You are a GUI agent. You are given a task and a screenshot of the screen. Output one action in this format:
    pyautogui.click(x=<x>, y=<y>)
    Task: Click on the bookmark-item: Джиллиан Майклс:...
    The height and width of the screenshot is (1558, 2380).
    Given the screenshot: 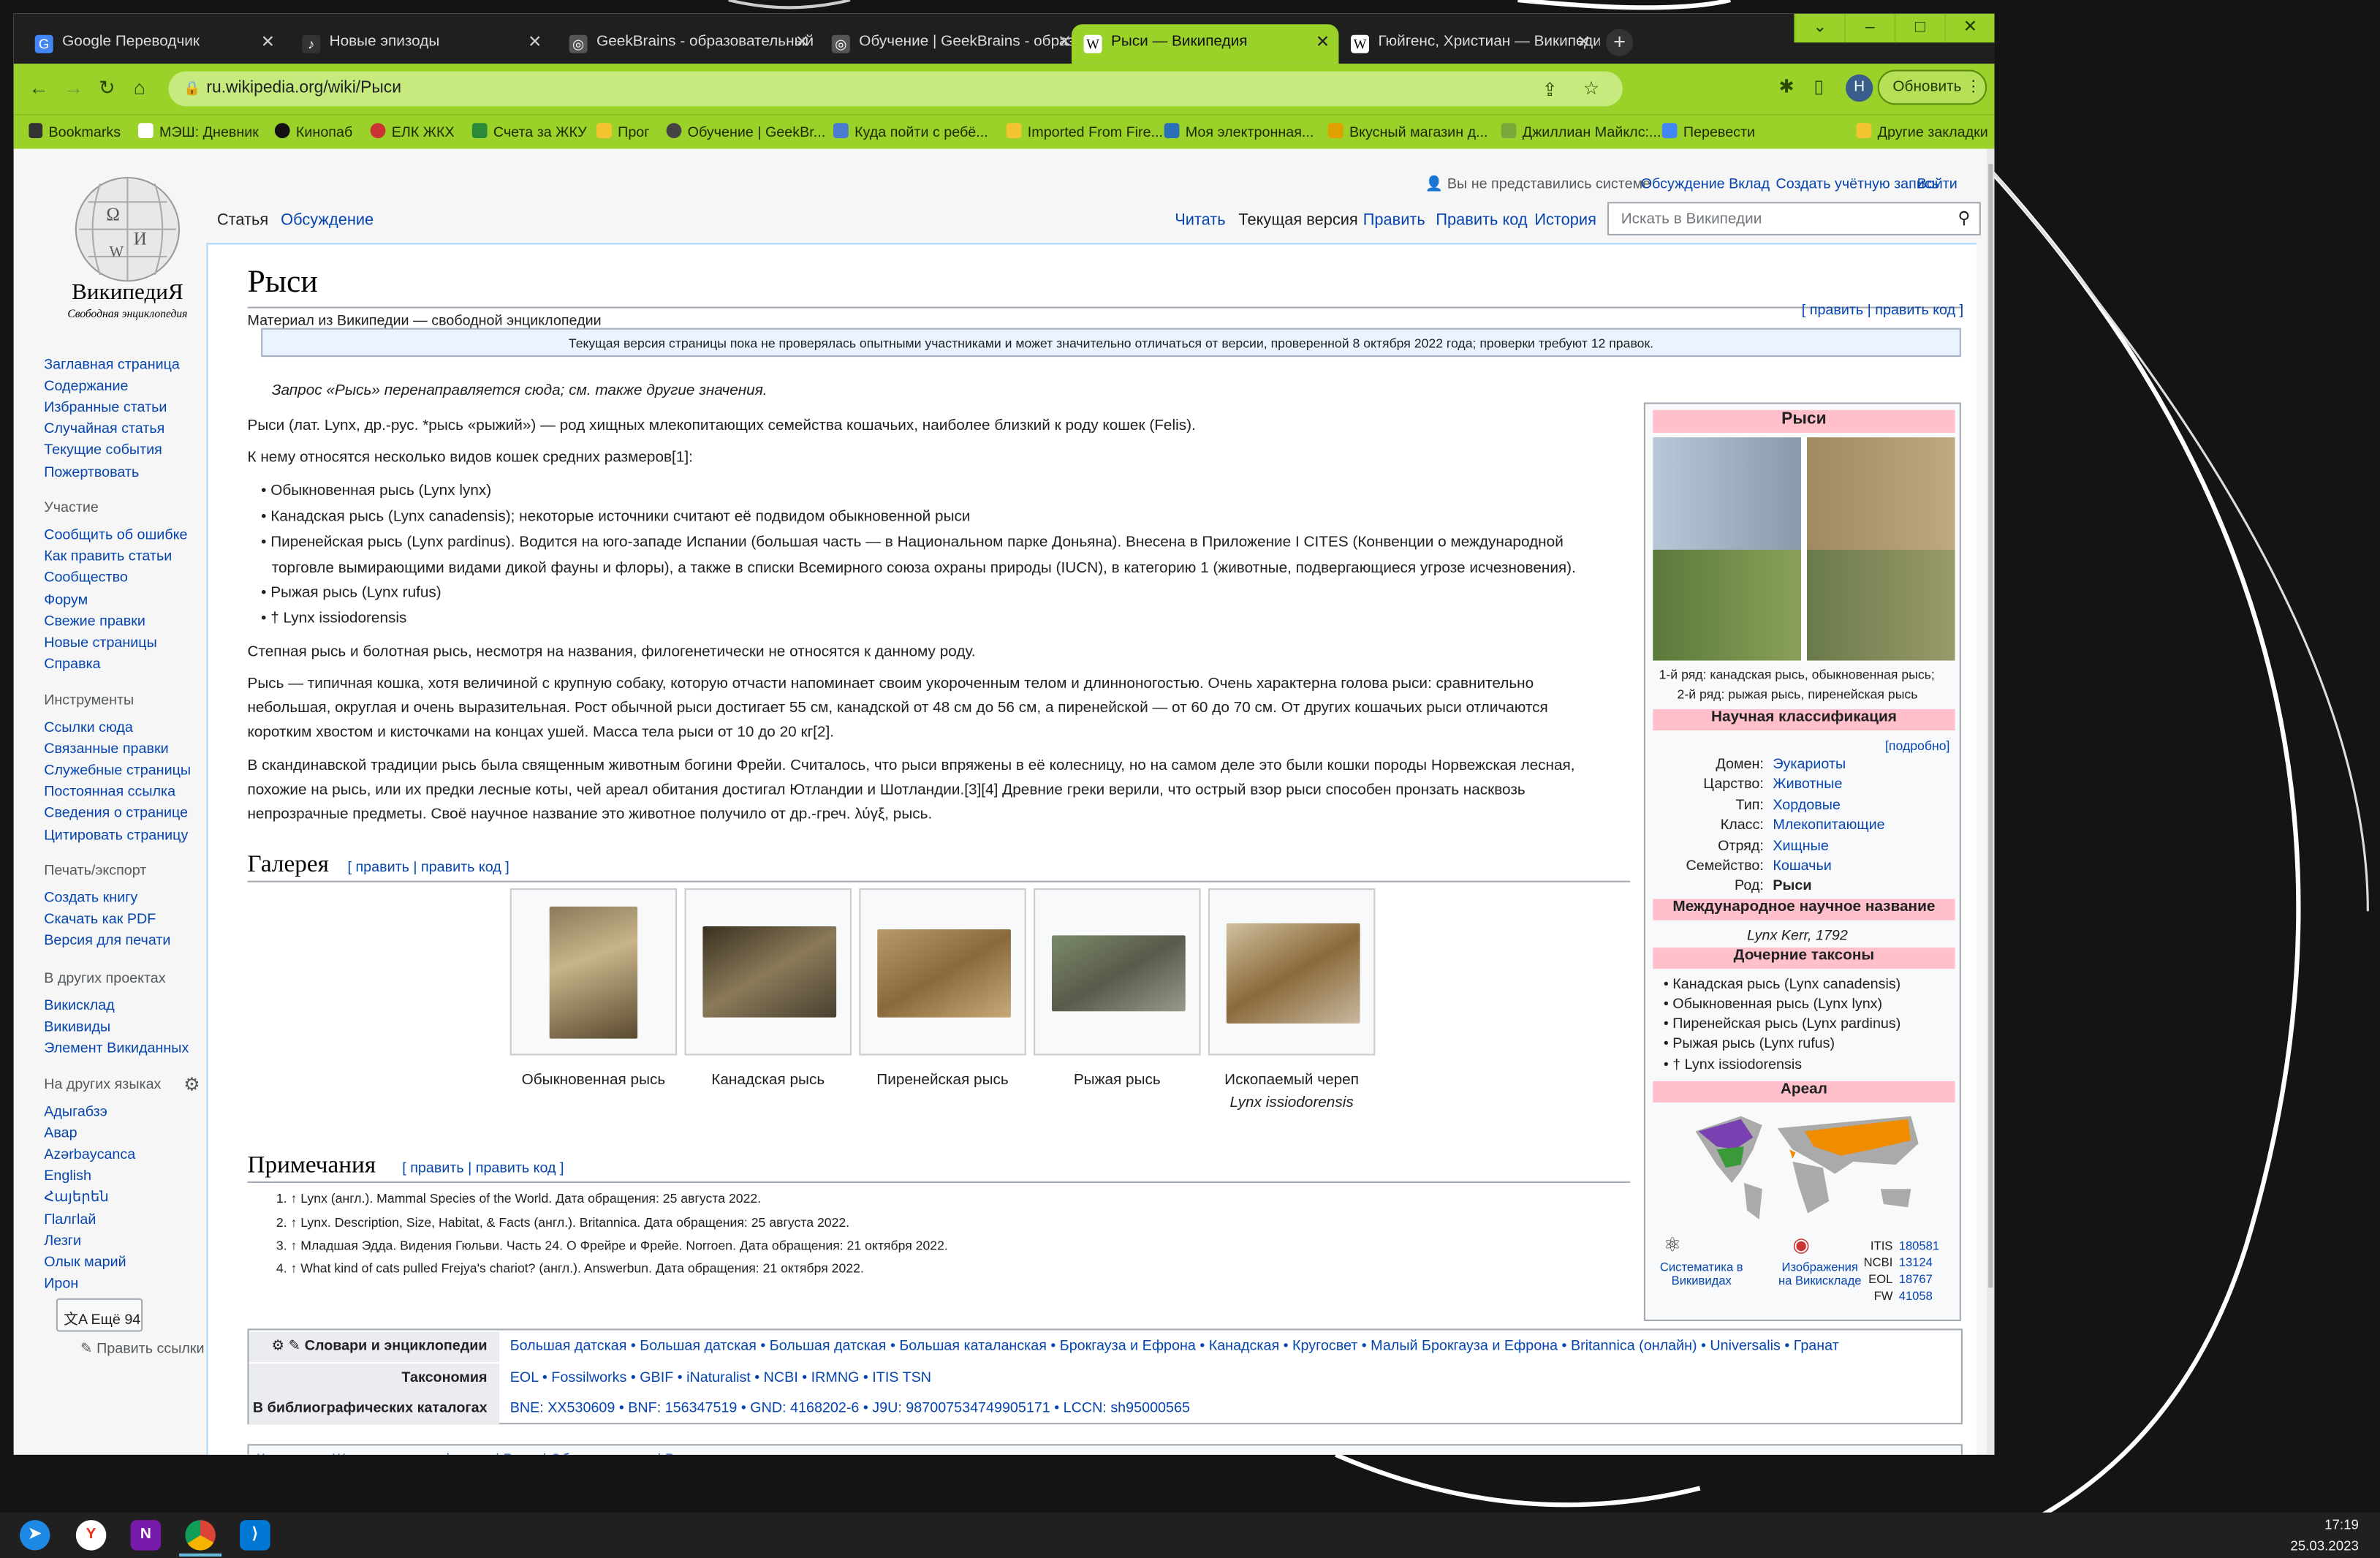 What is the action you would take?
    pyautogui.click(x=1581, y=132)
    